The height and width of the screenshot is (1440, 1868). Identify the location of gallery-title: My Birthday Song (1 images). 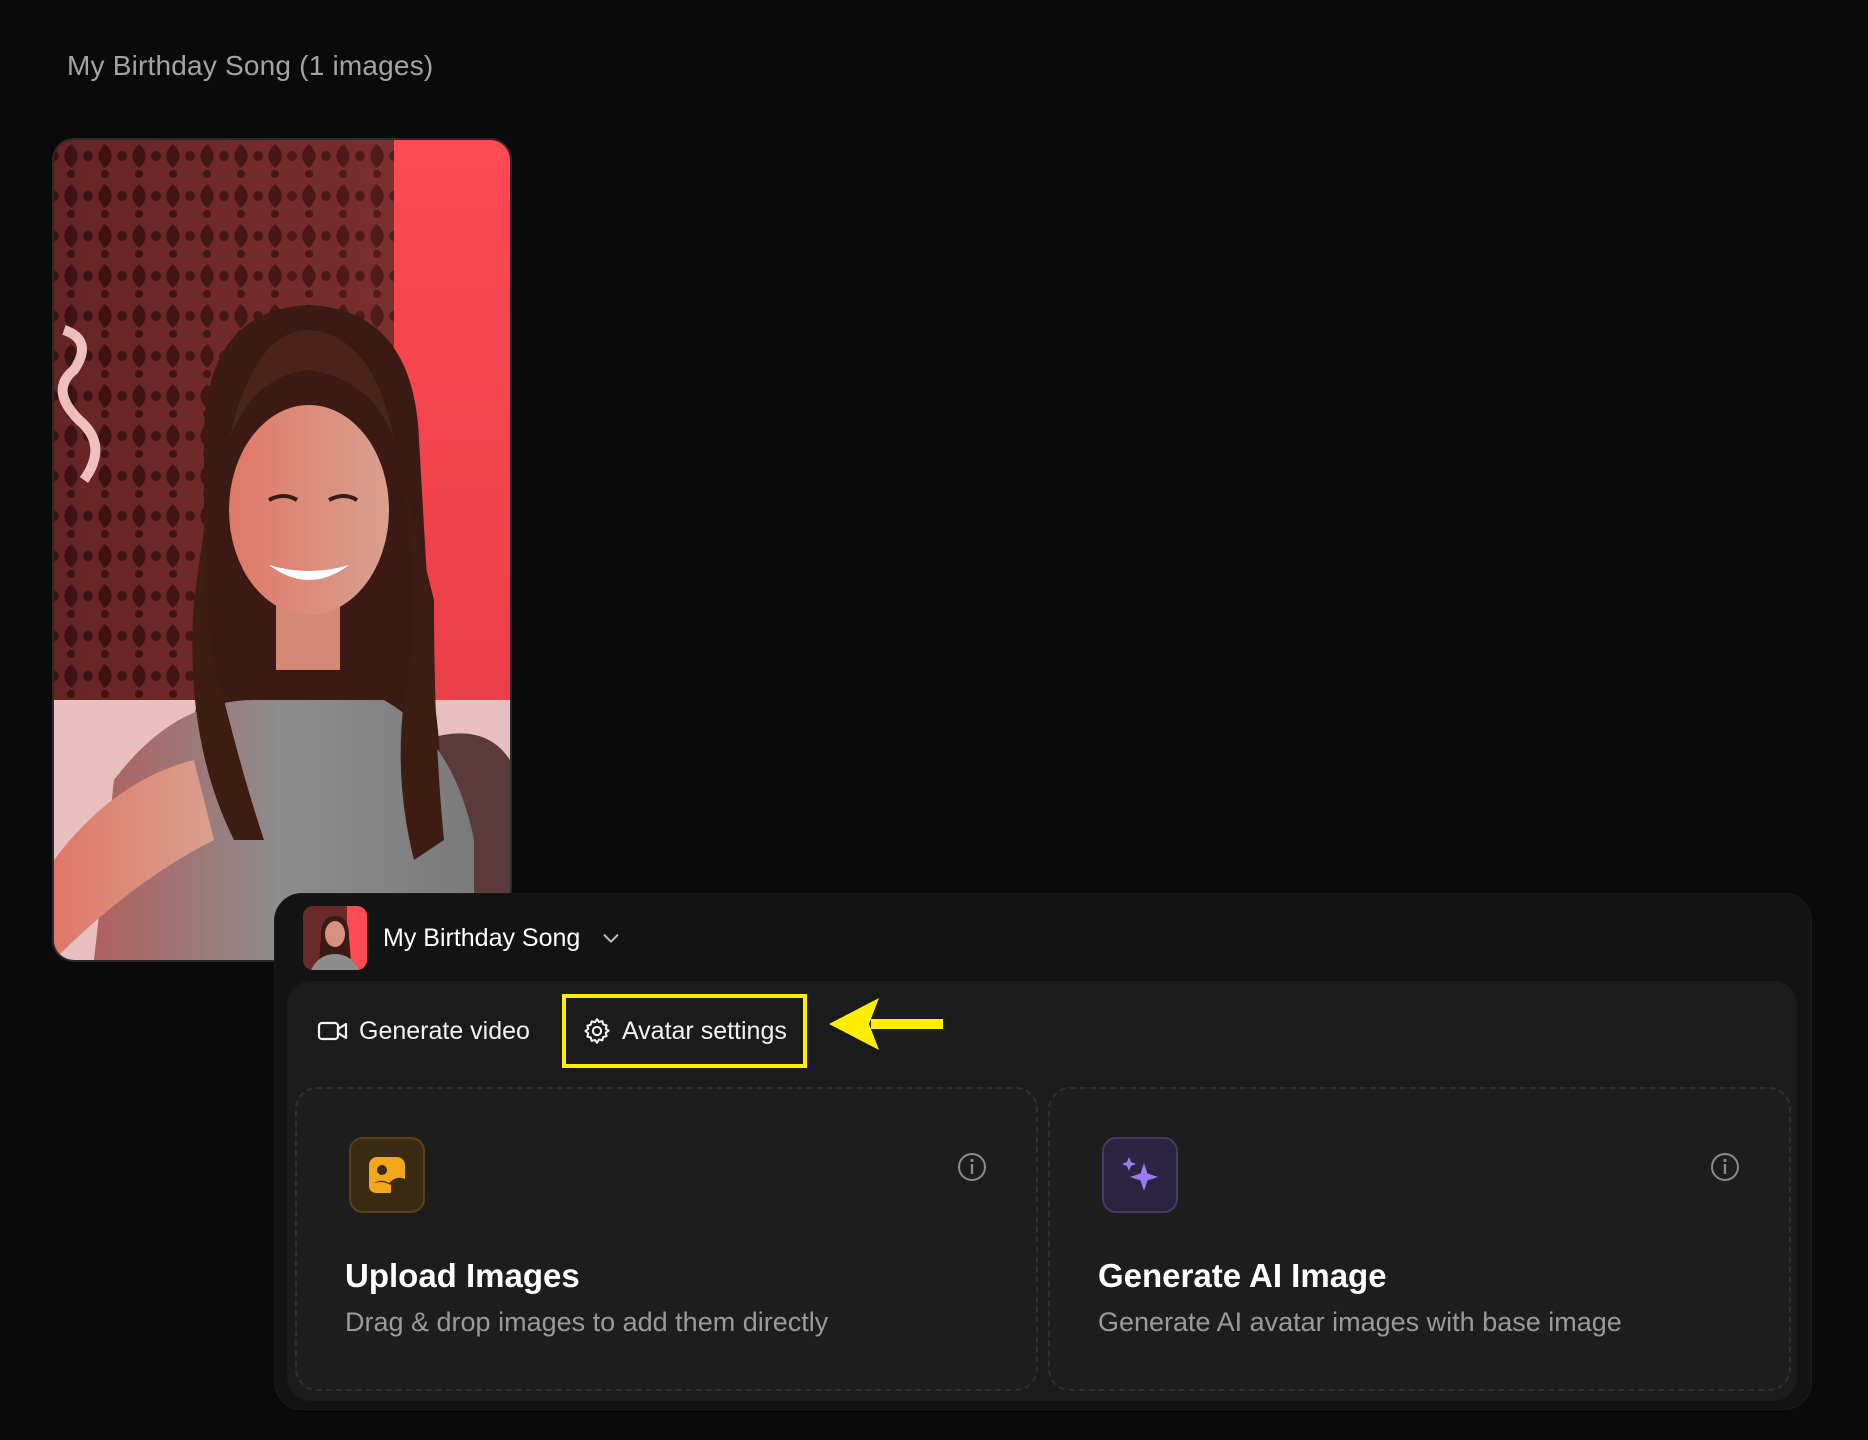
(250, 65).